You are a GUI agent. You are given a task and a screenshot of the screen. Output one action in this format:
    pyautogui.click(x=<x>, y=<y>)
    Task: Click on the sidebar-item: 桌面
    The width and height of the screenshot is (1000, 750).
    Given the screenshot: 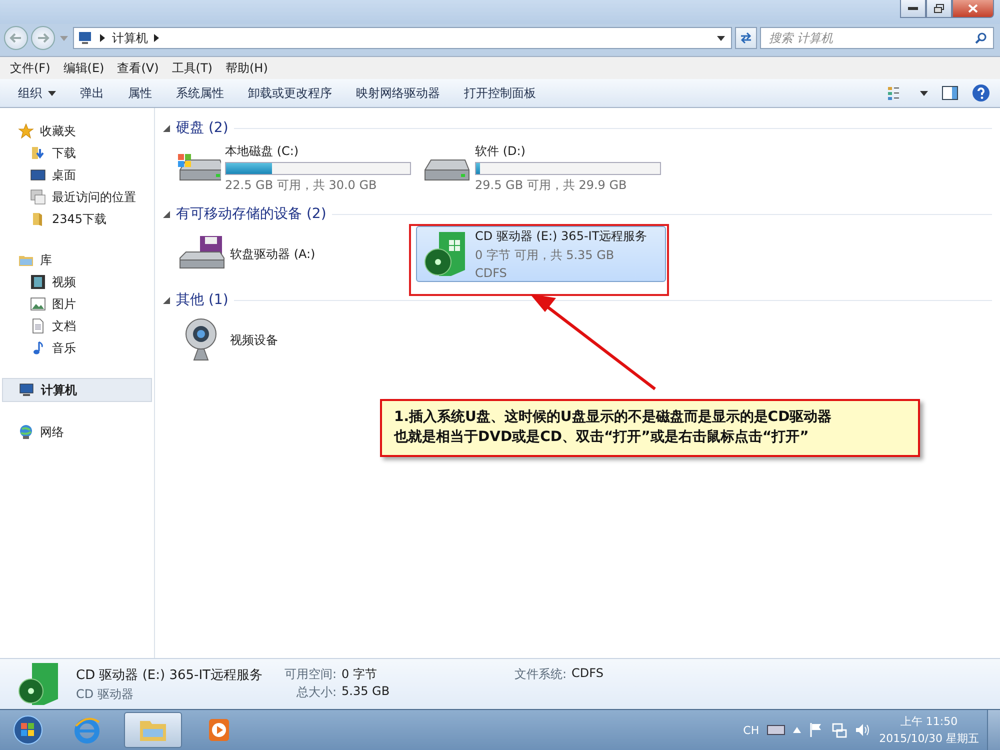 What is the action you would take?
    pyautogui.click(x=77, y=175)
    